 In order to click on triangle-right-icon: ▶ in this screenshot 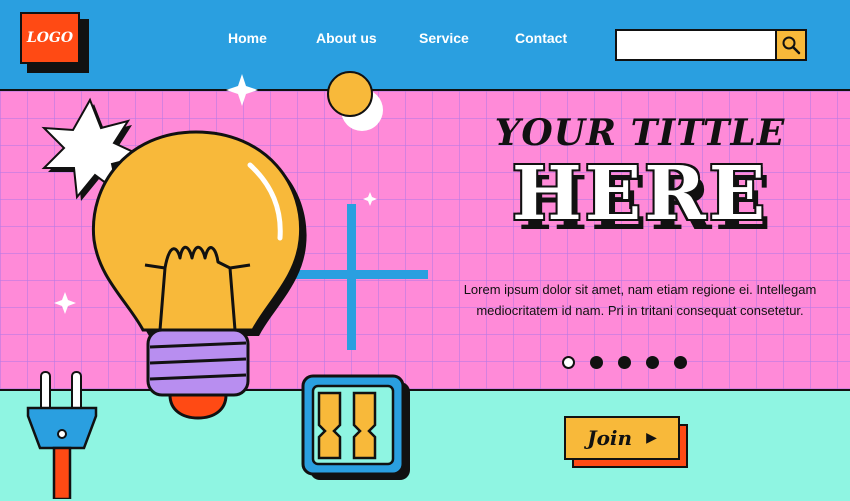, I will do `click(651, 438)`.